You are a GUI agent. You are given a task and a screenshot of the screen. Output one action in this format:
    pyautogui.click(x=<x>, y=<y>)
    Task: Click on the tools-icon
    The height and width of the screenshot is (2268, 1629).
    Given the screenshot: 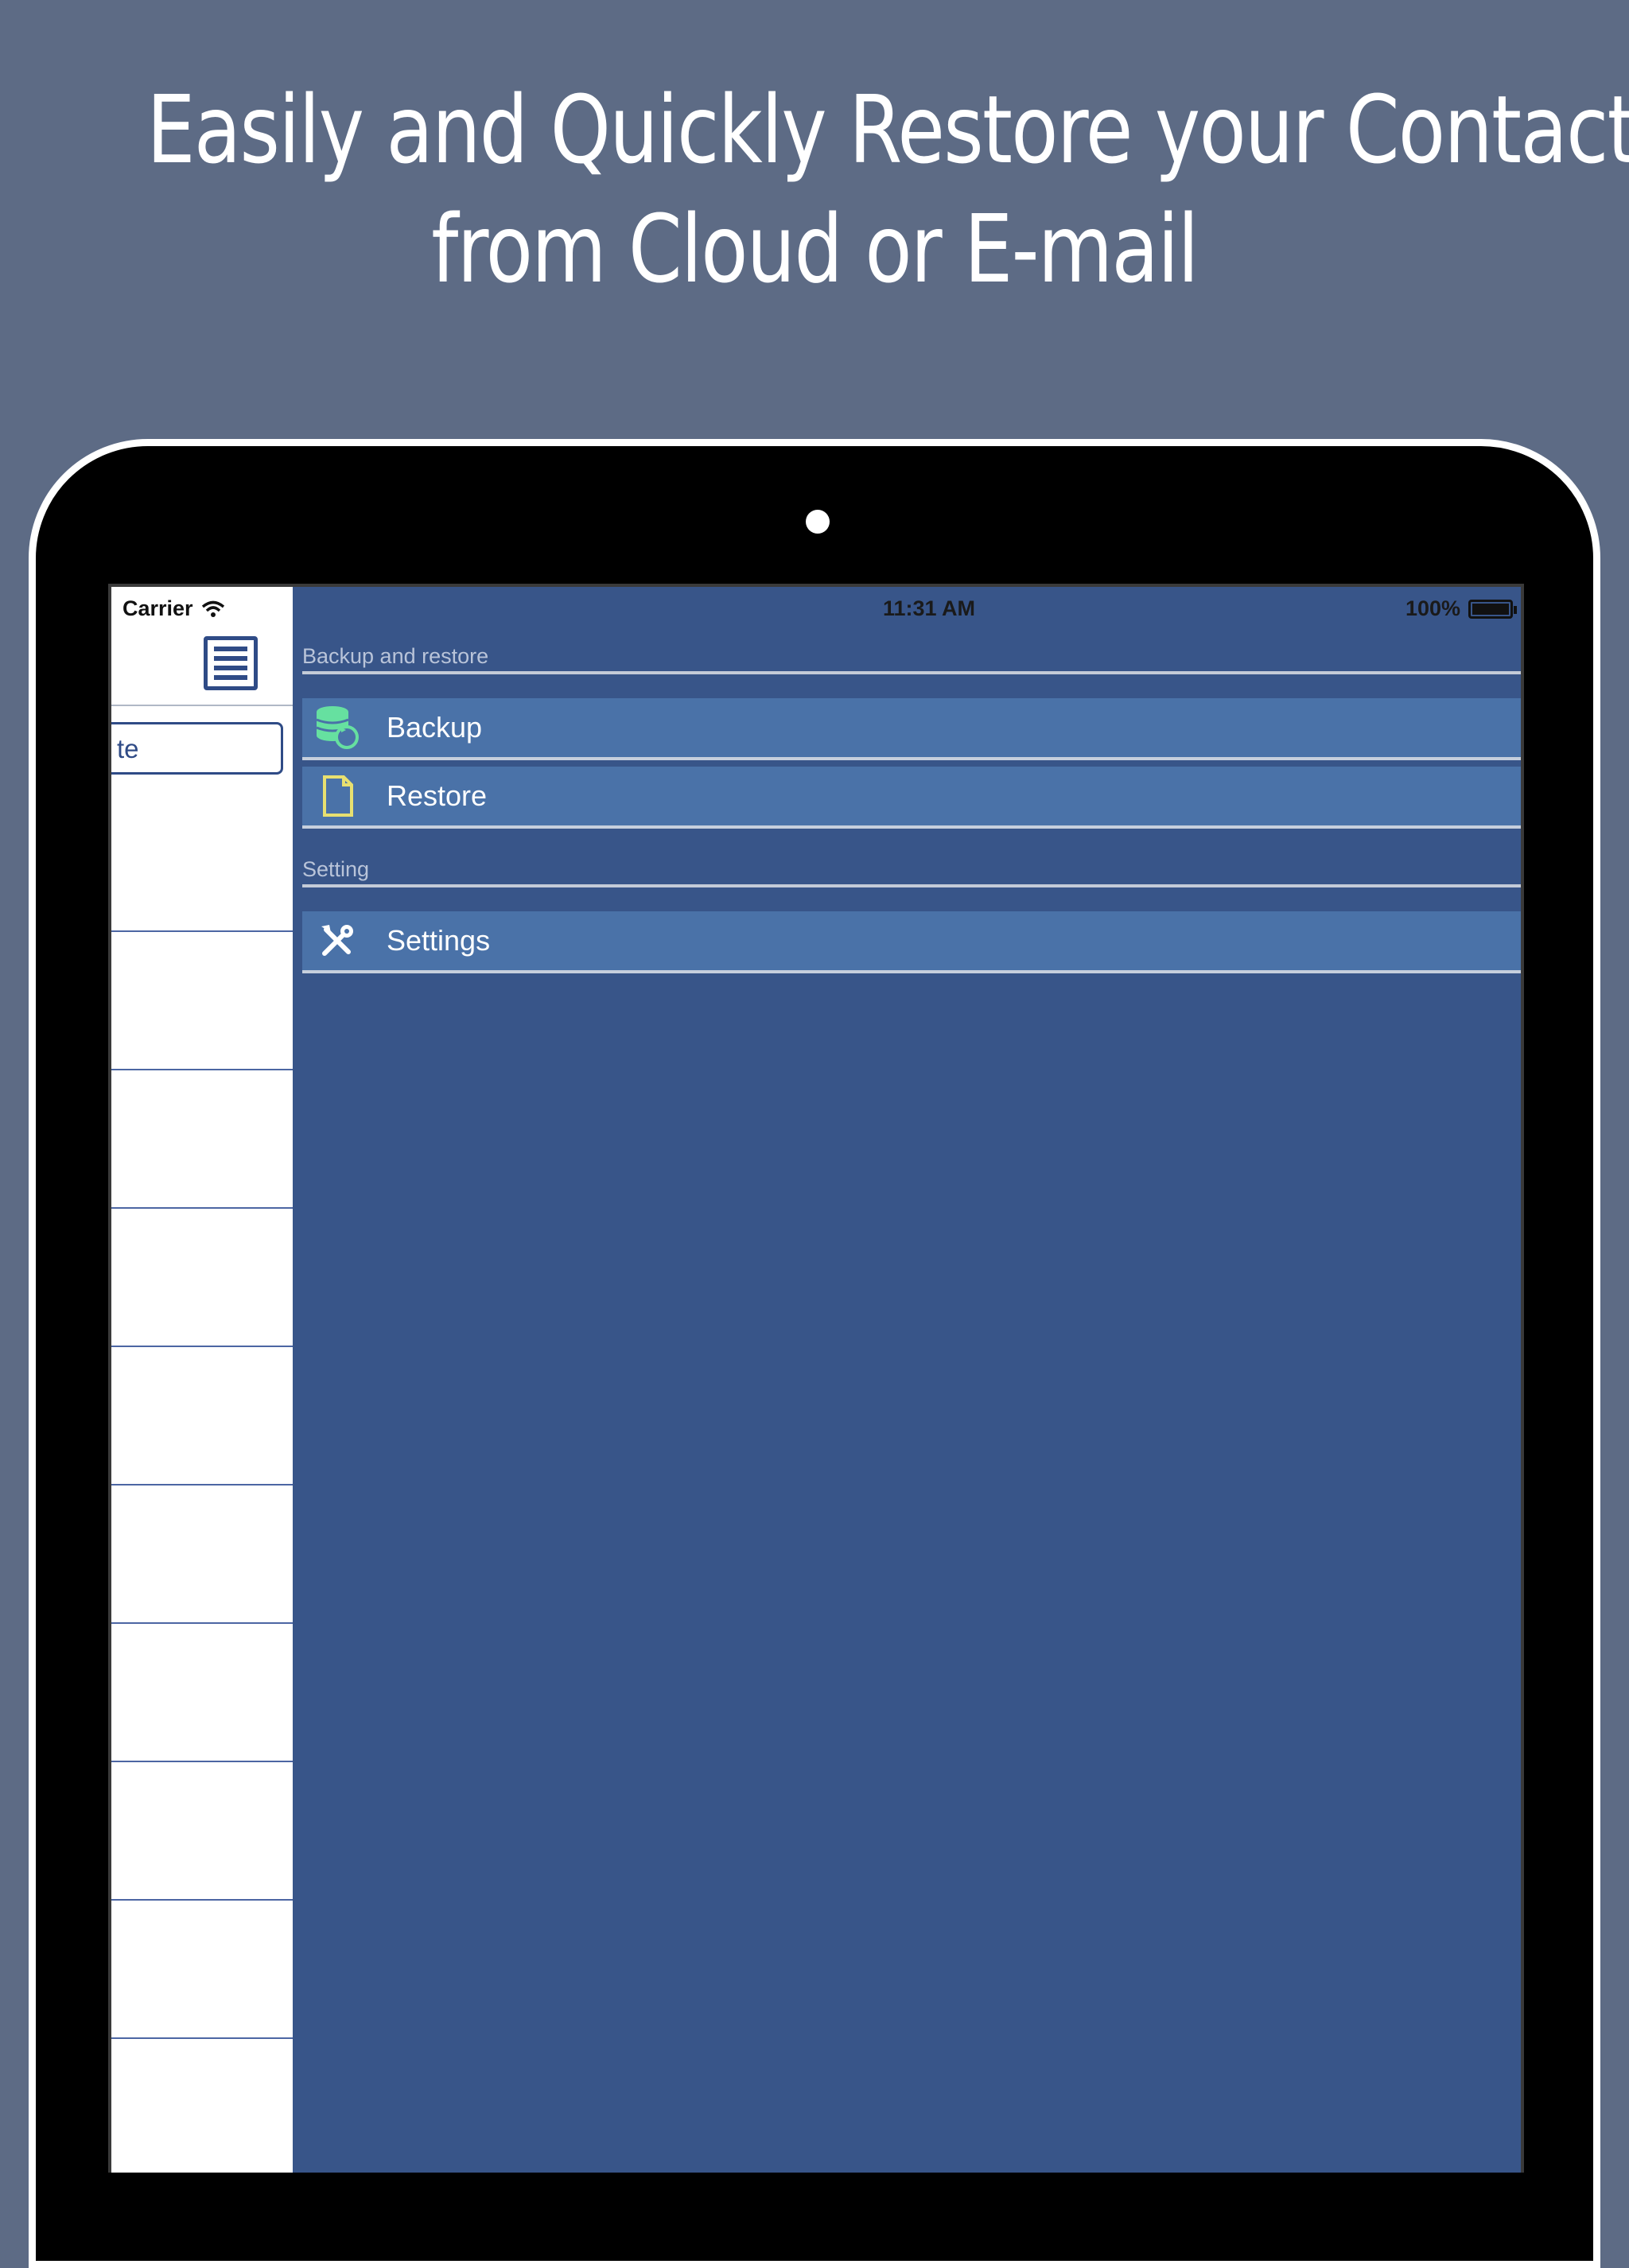 What is the action you would take?
    pyautogui.click(x=337, y=941)
    